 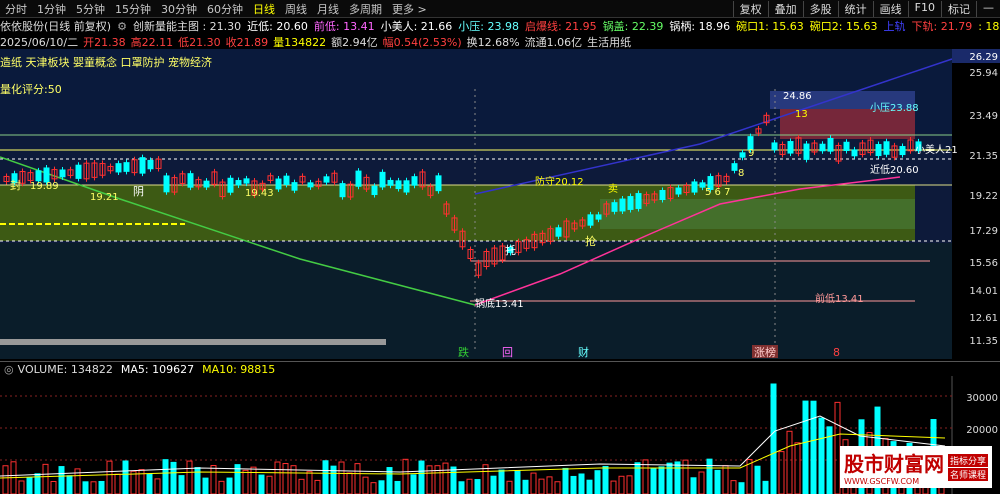 I want to click on menu-item-5min: 5分钟, so click(x=90, y=9).